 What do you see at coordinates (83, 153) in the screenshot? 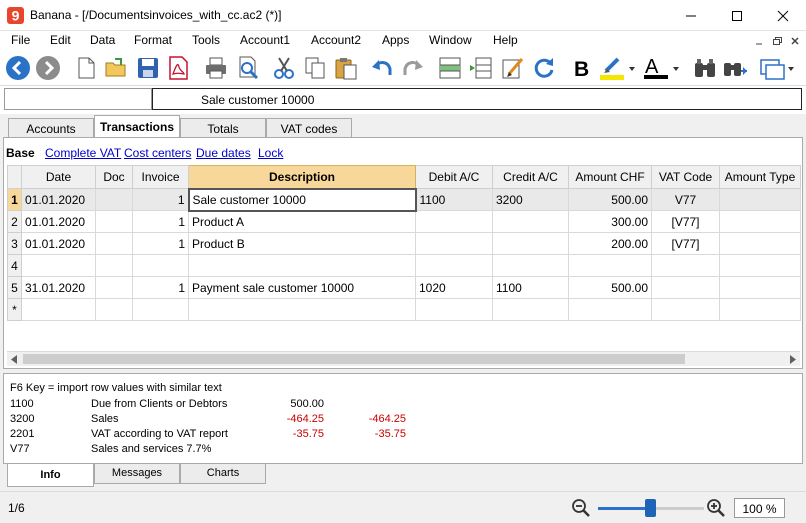
I see `view-complete-vat: Complete VAT` at bounding box center [83, 153].